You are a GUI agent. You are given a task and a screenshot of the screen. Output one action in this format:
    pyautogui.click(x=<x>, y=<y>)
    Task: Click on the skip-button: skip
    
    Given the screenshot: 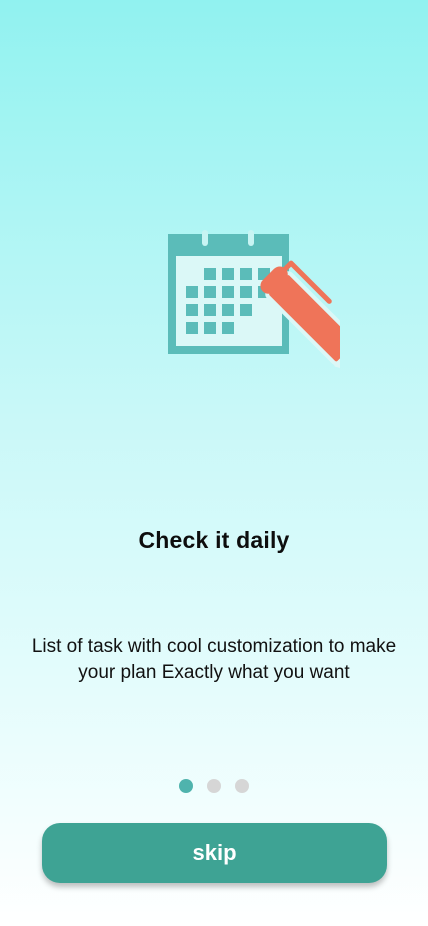 What is the action you would take?
    pyautogui.click(x=214, y=853)
    